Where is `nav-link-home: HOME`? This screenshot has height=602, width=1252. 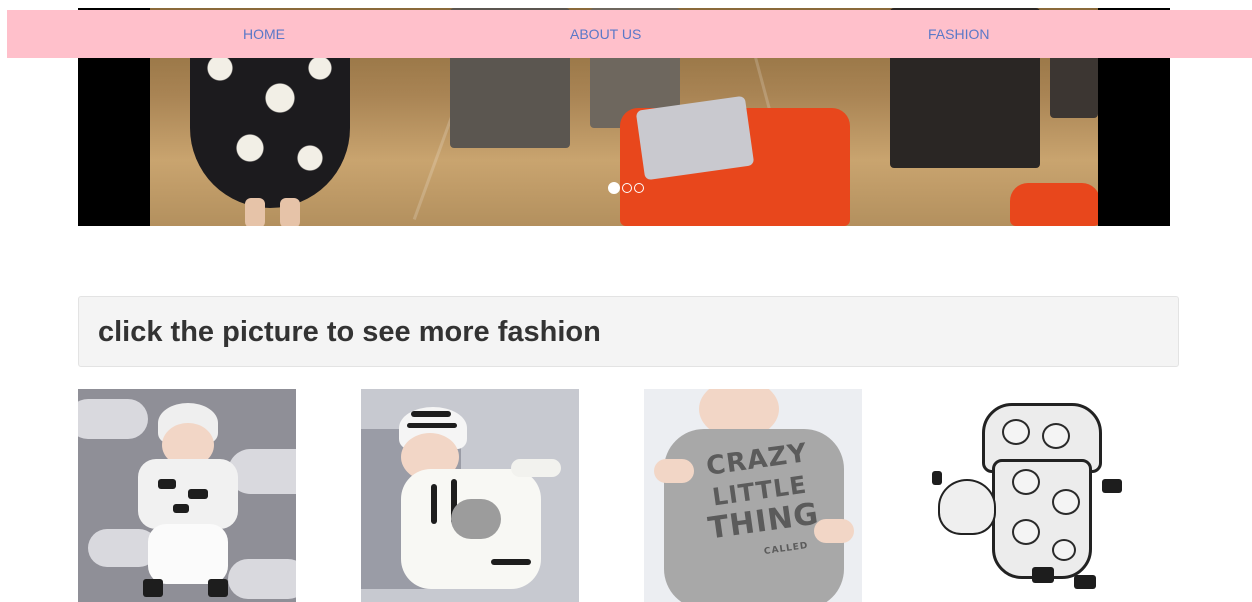 nav-link-home: HOME is located at coordinates (264, 34).